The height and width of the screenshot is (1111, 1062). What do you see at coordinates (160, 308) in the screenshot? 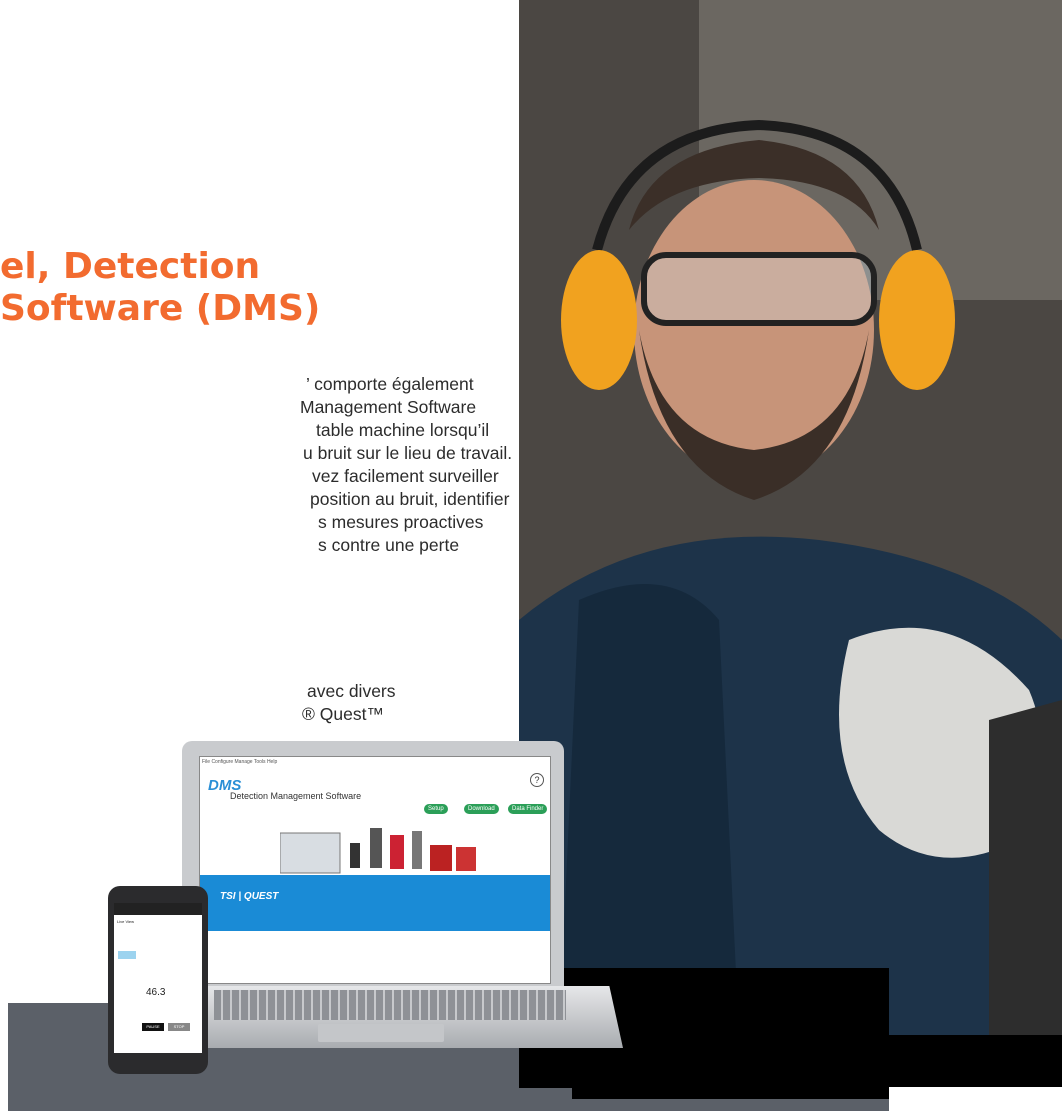
I see `heading-line-2: Software (DMS)` at bounding box center [160, 308].